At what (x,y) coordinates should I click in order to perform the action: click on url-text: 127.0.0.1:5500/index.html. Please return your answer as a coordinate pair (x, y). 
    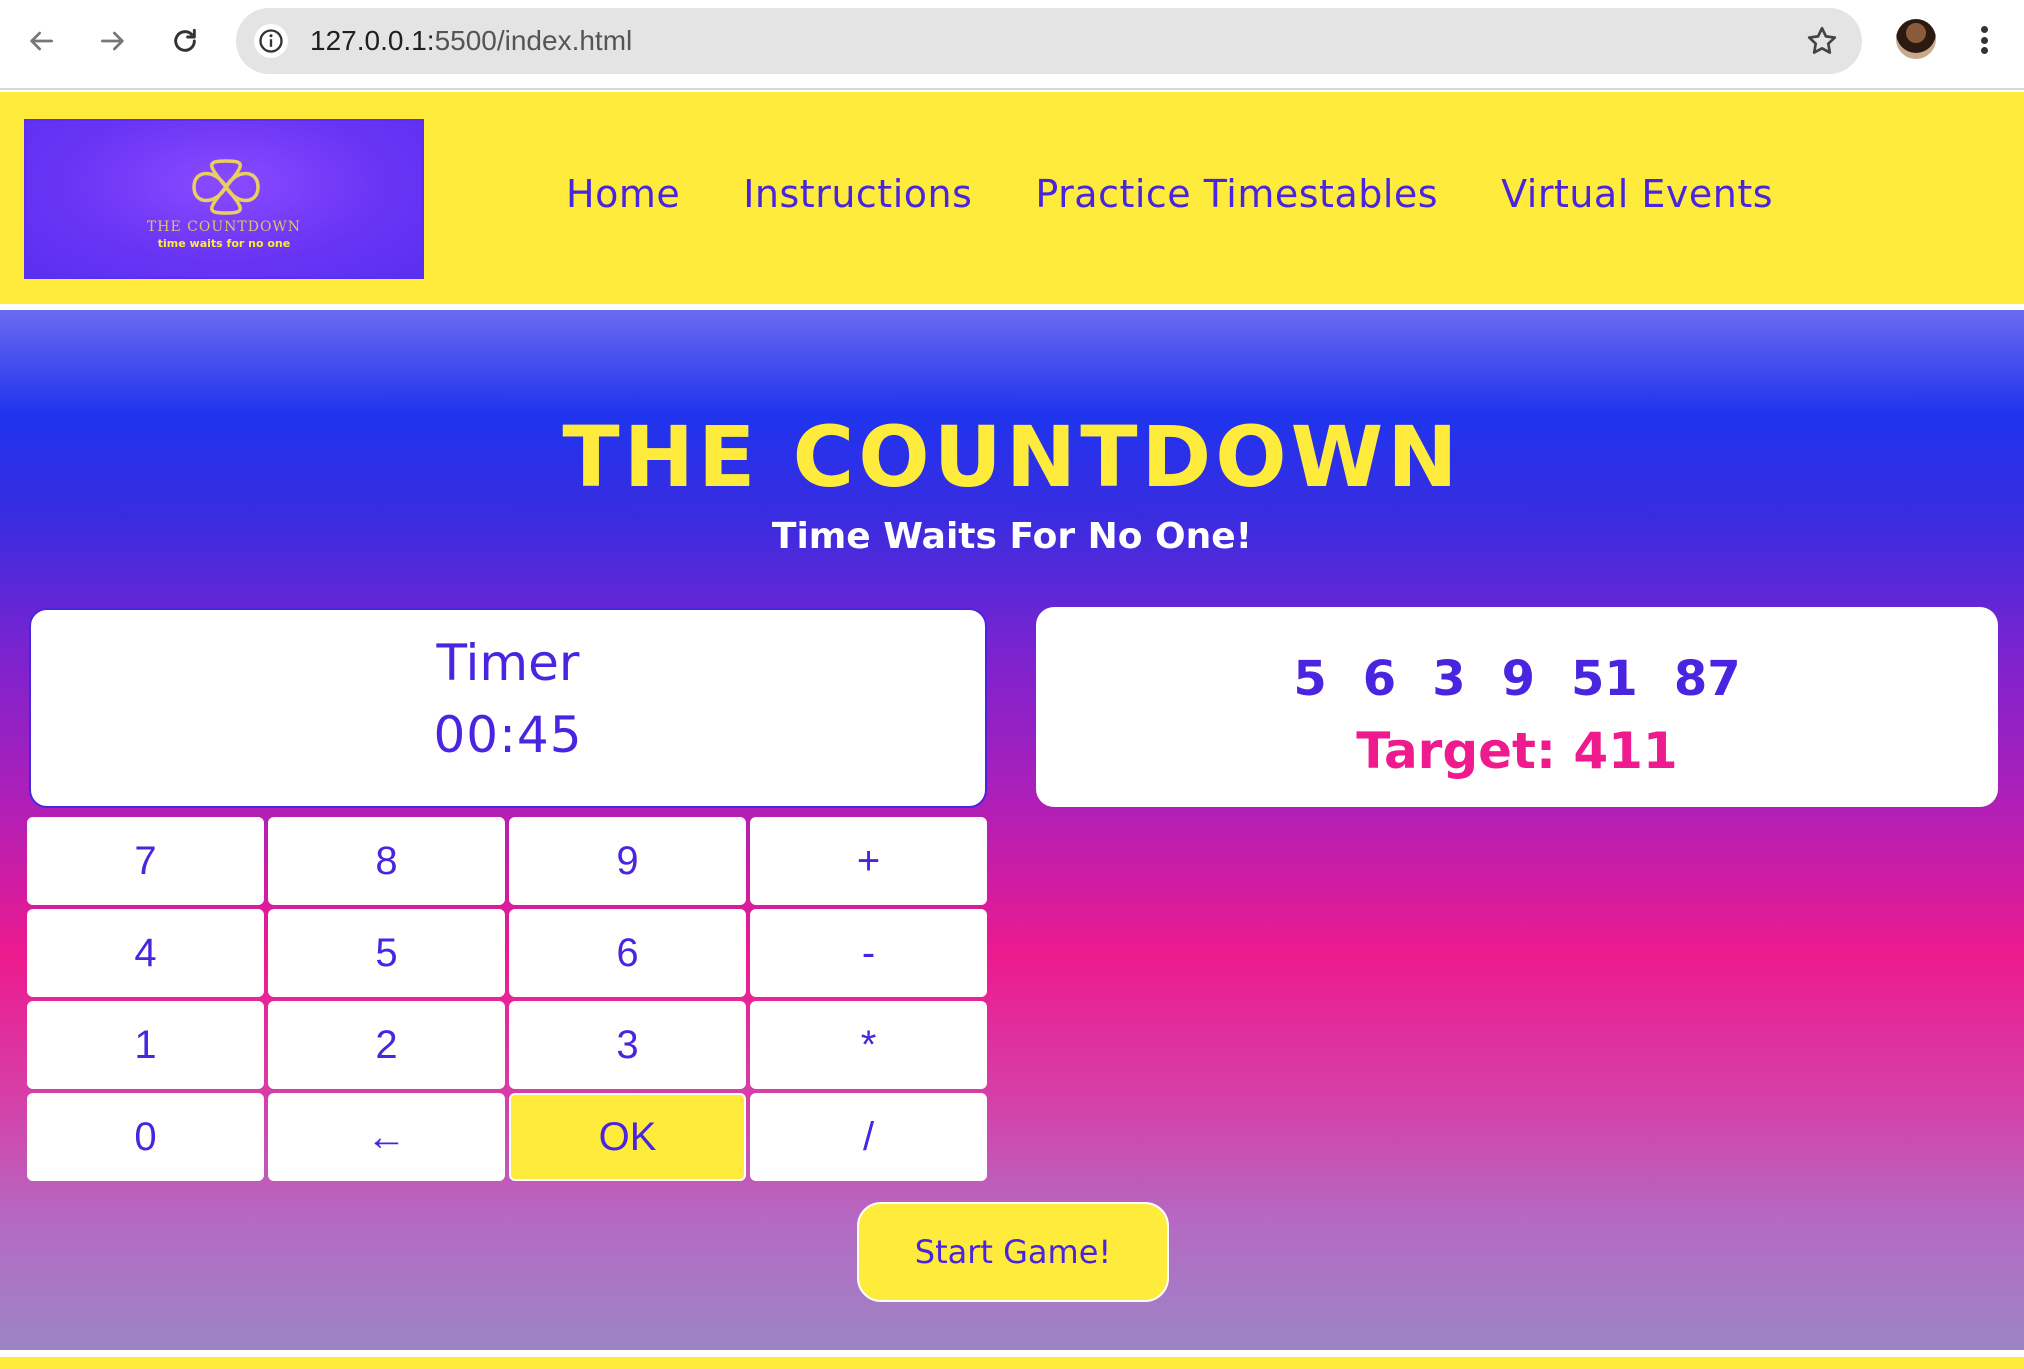
    Looking at the image, I should click on (471, 41).